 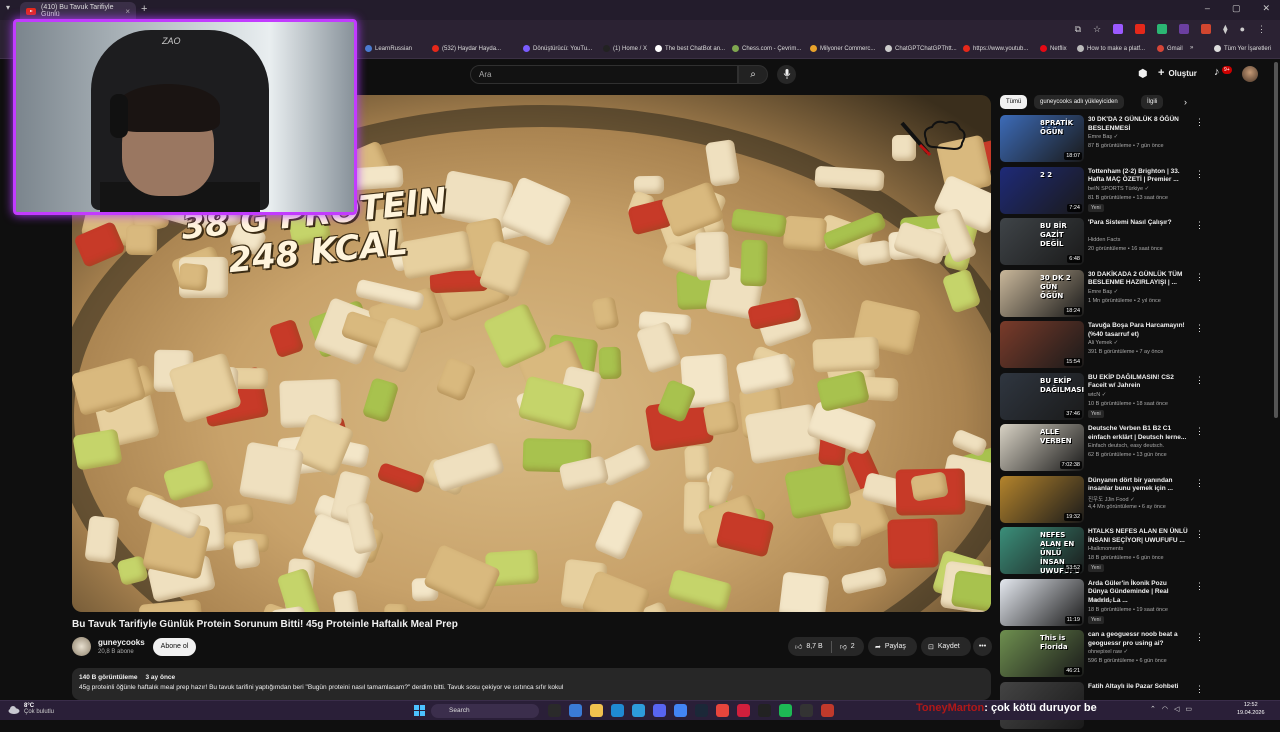 I want to click on bookmark-item: », so click(x=1191, y=48).